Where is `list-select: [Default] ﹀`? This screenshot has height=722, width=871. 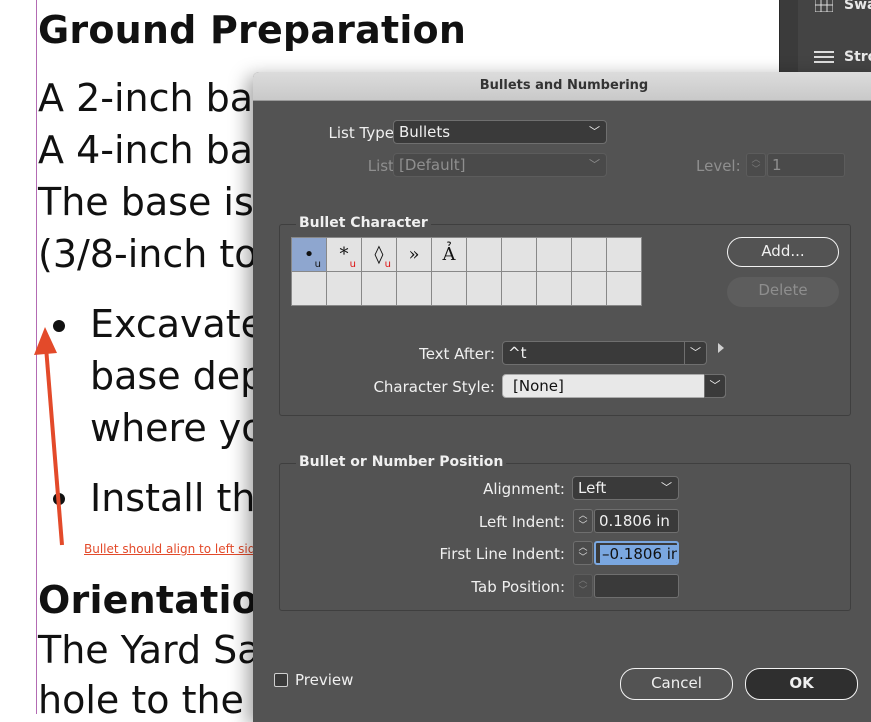 list-select: [Default] ﹀ is located at coordinates (500, 165).